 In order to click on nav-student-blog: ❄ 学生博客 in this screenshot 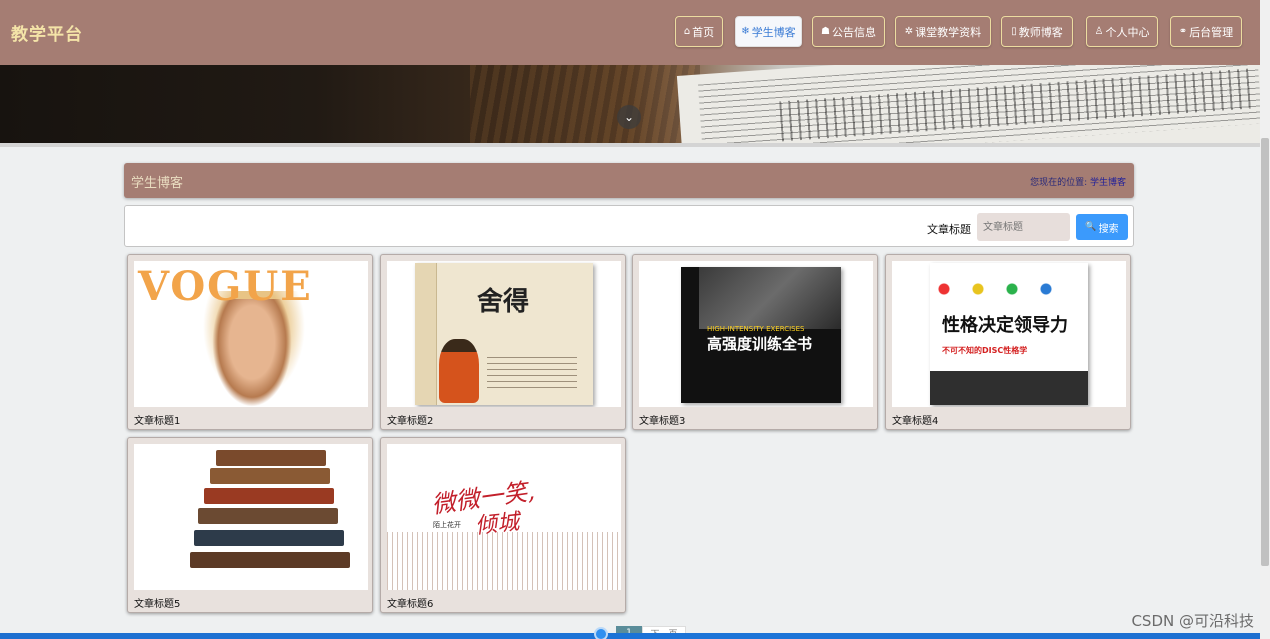, I will do `click(768, 31)`.